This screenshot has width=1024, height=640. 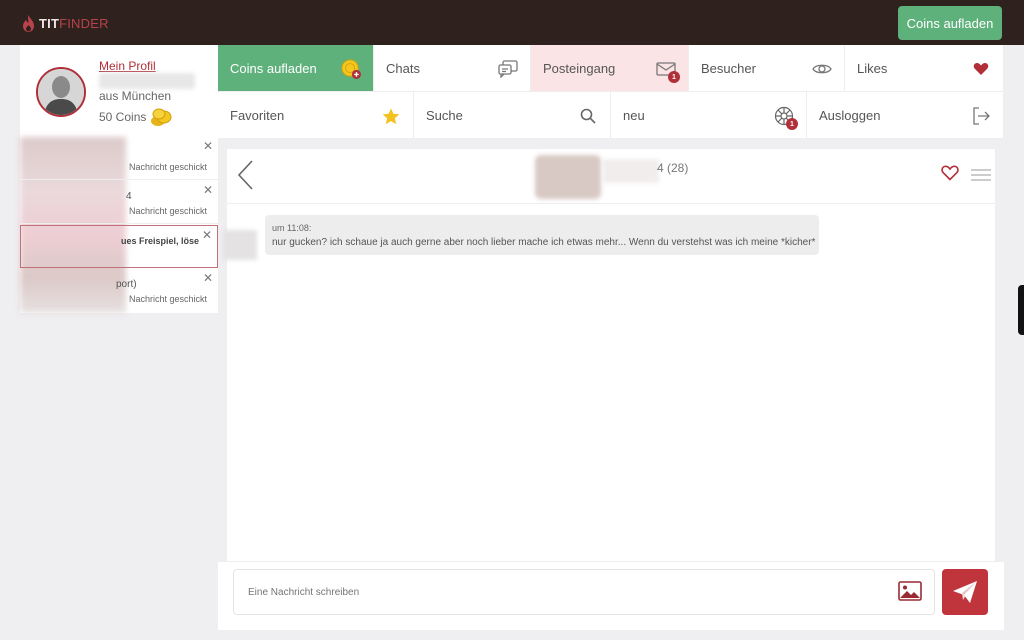 I want to click on conversation-title: 4, so click(x=129, y=196).